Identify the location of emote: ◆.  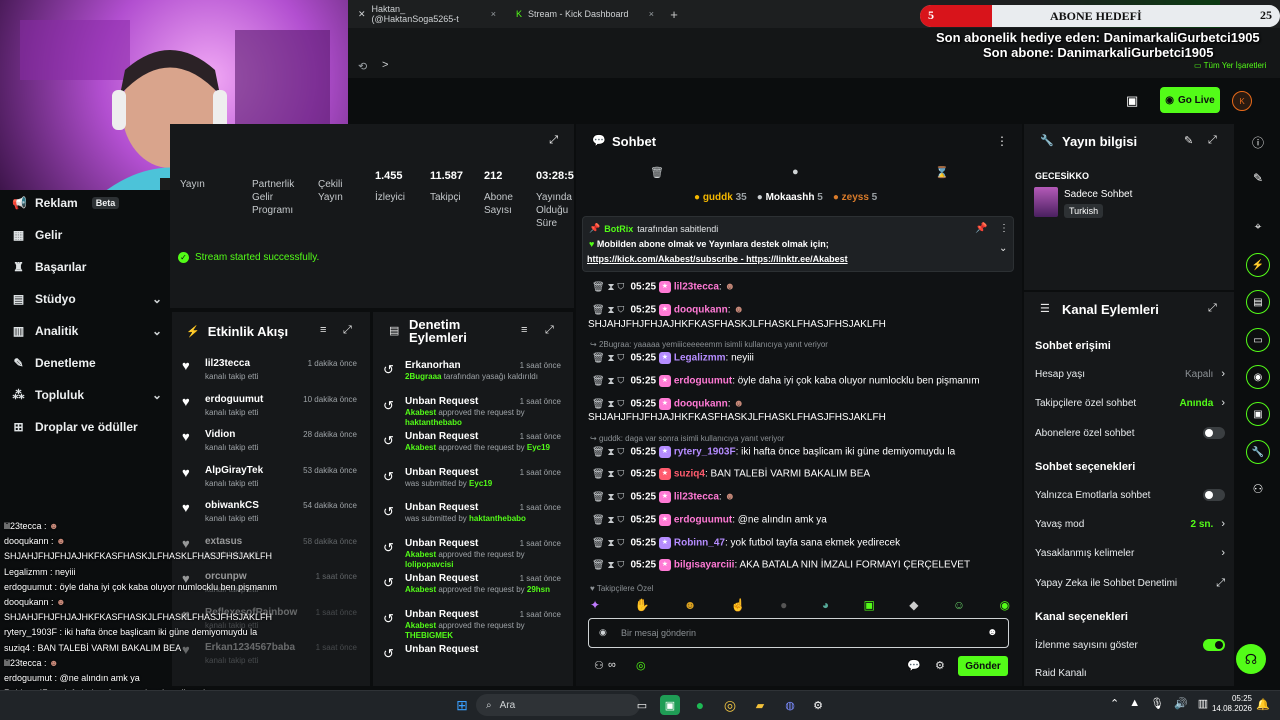
(913, 606).